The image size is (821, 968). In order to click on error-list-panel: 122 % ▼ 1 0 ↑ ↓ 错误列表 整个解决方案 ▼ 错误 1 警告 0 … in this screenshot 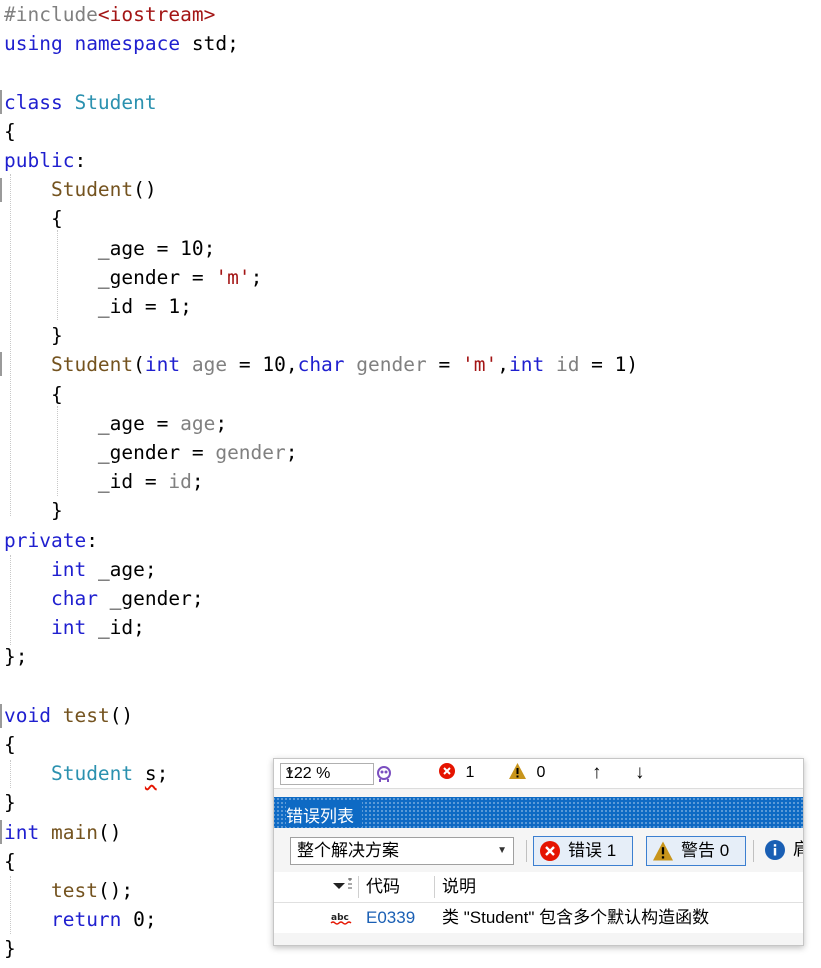, I will do `click(538, 852)`.